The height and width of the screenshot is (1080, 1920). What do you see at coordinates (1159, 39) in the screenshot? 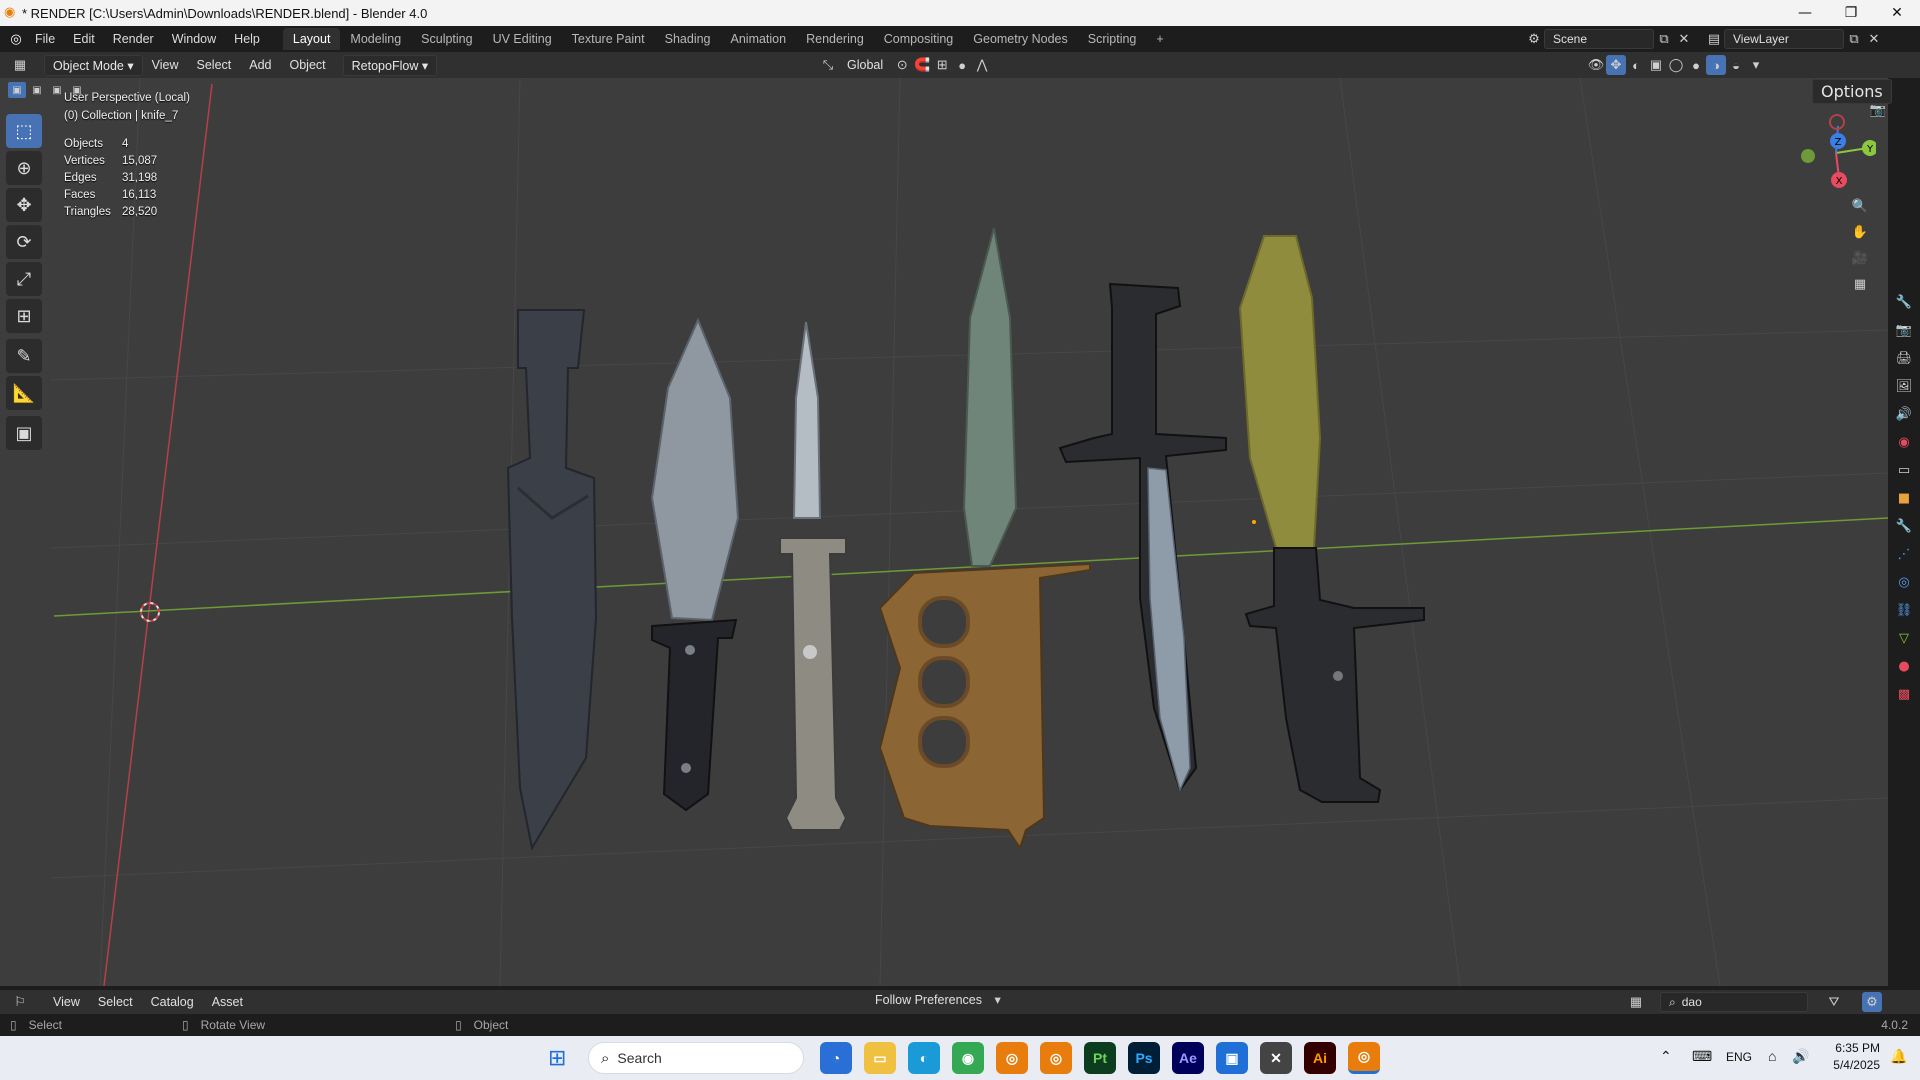
I see `add-workspace-button: +` at bounding box center [1159, 39].